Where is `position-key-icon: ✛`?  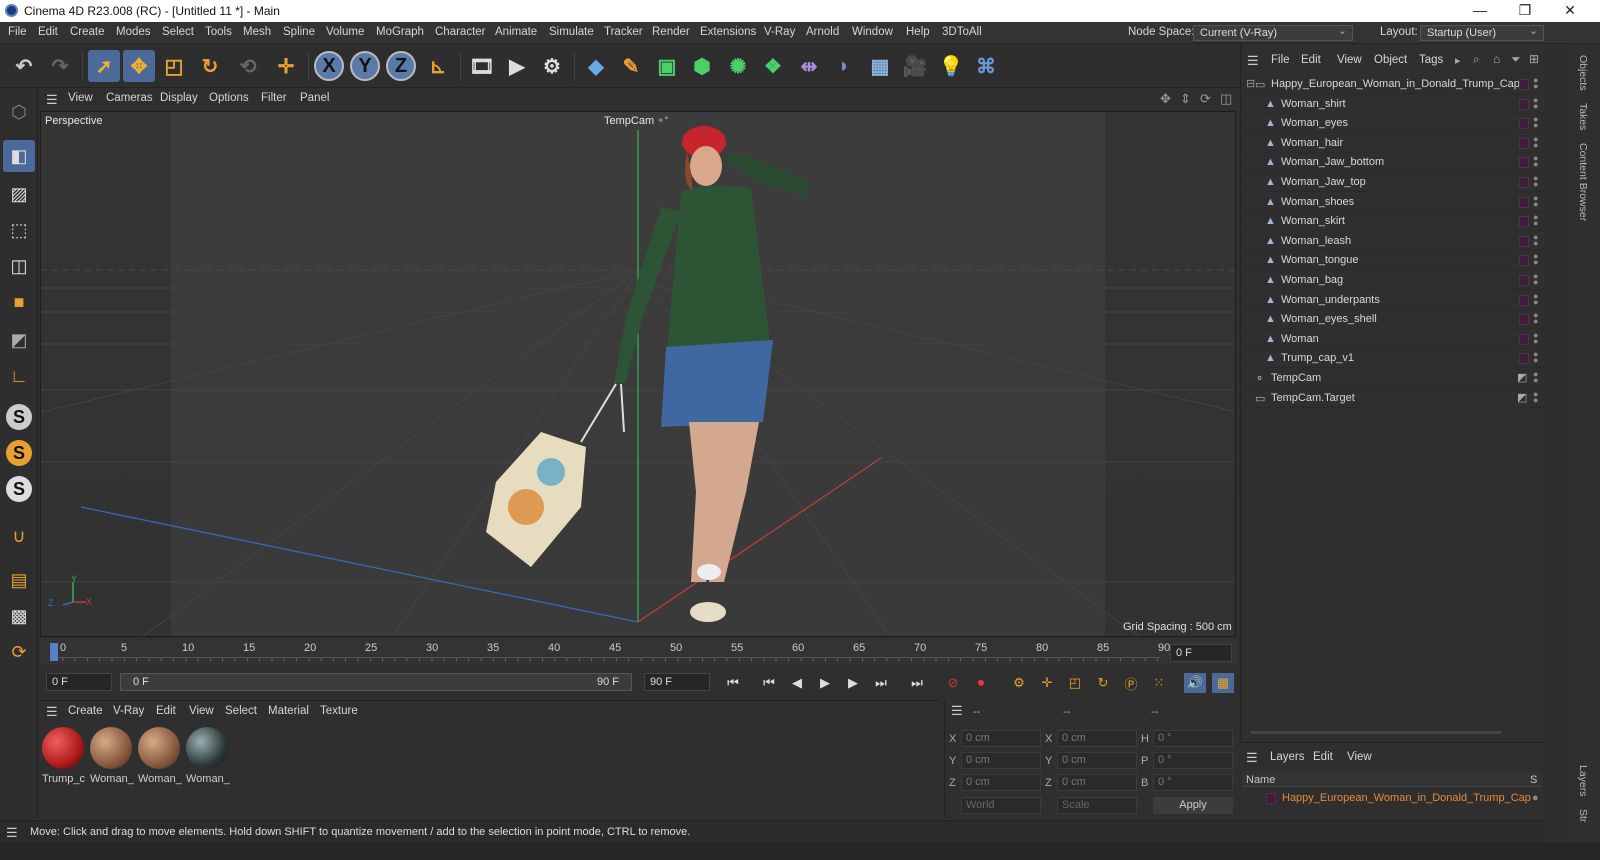 position-key-icon: ✛ is located at coordinates (1047, 683).